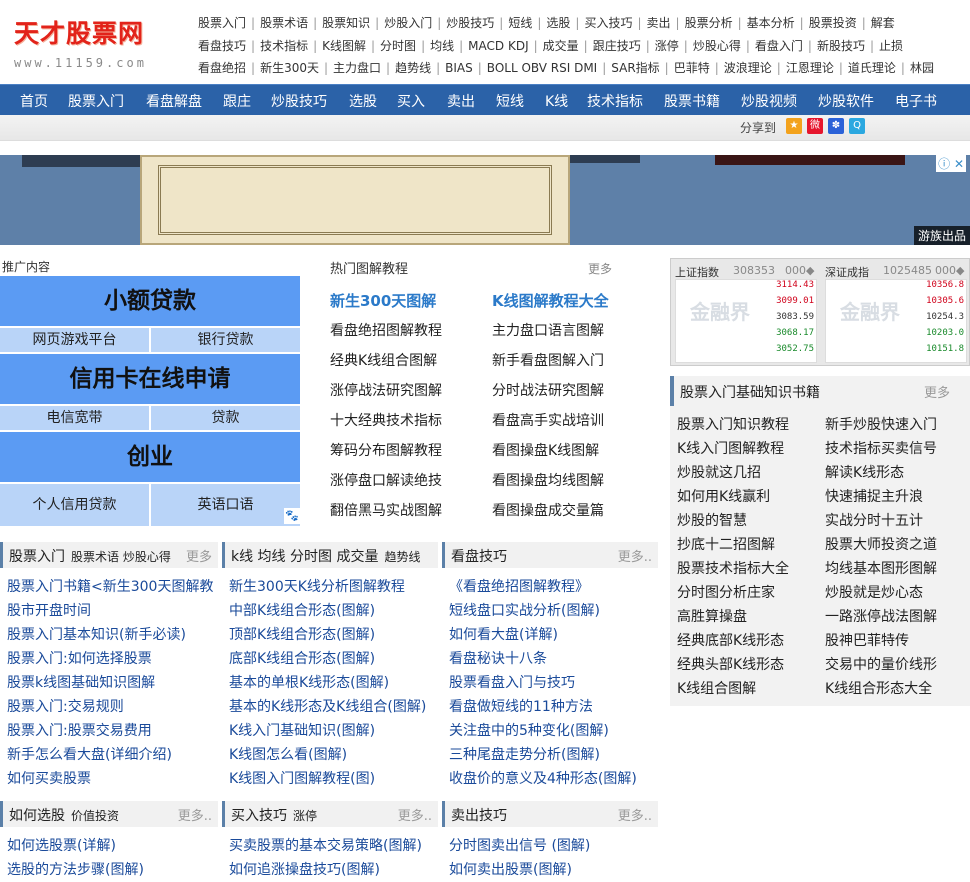 The width and height of the screenshot is (970, 882). I want to click on book-link: 股票大师投资之道, so click(881, 544).